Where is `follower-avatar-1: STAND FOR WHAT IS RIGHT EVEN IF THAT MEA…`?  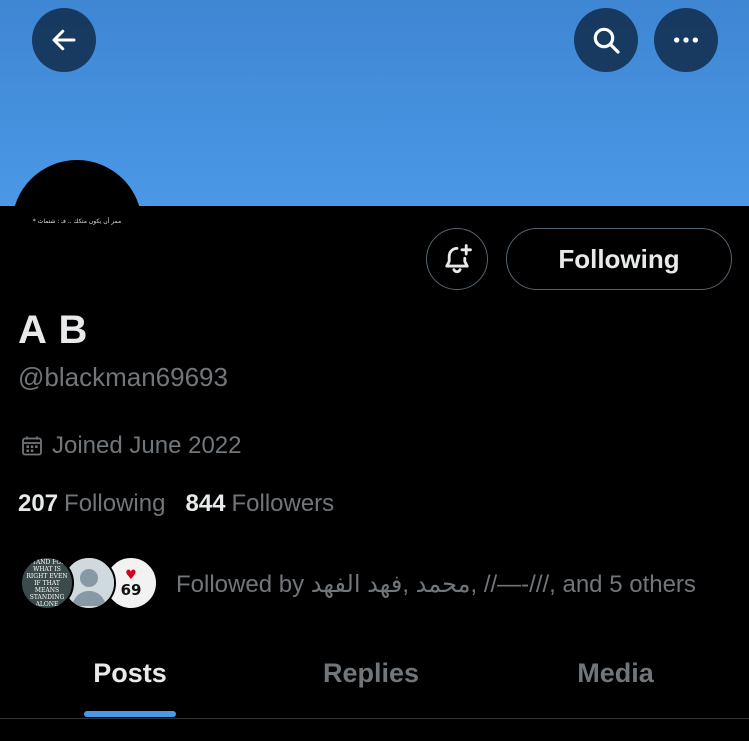 follower-avatar-1: STAND FOR WHAT IS RIGHT EVEN IF THAT MEA… is located at coordinates (47, 583).